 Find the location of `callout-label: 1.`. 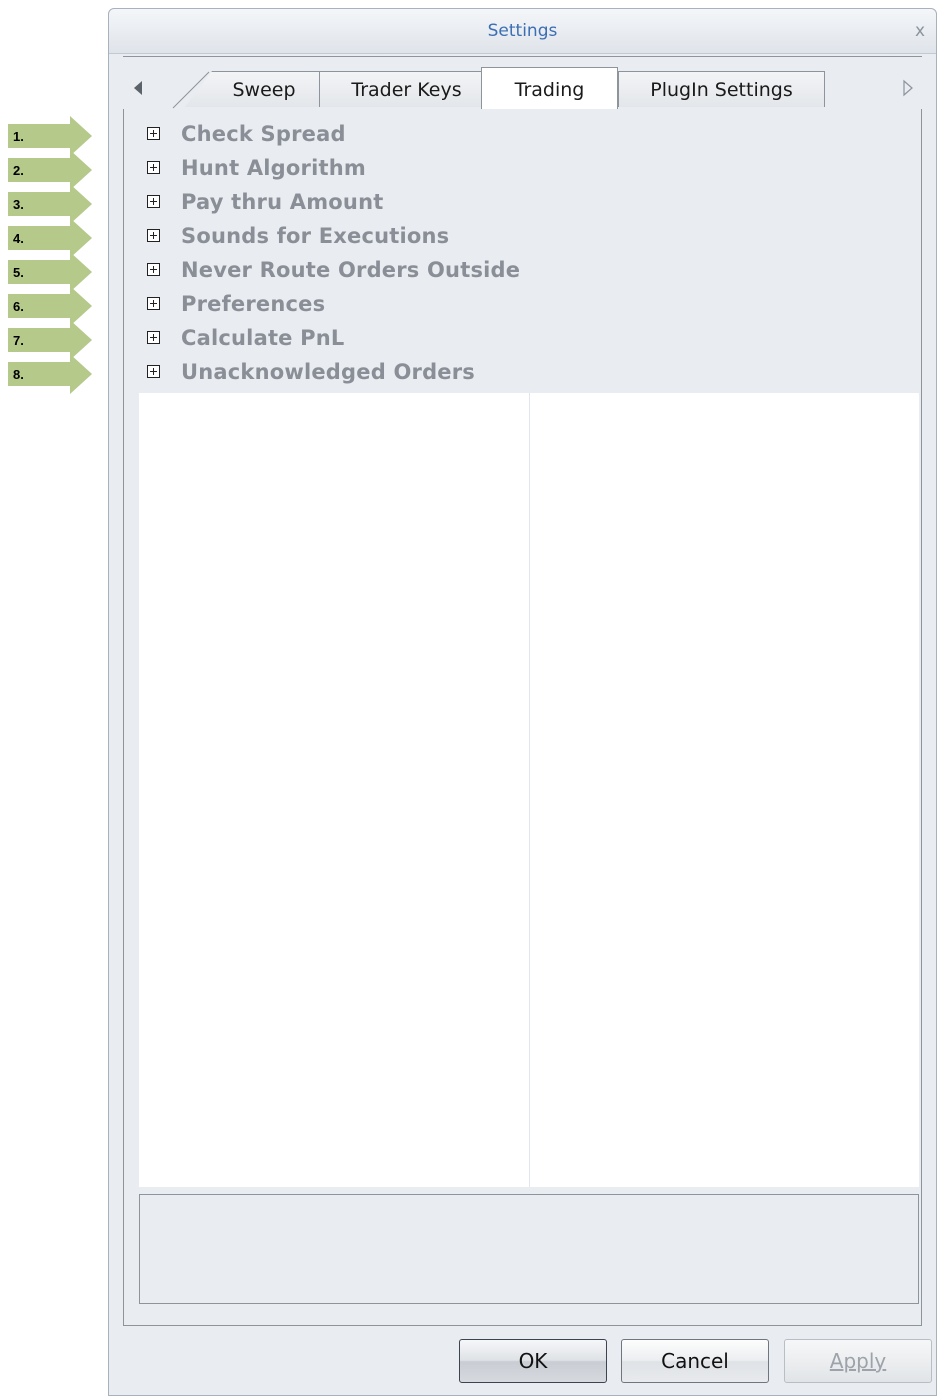

callout-label: 1. is located at coordinates (18, 136).